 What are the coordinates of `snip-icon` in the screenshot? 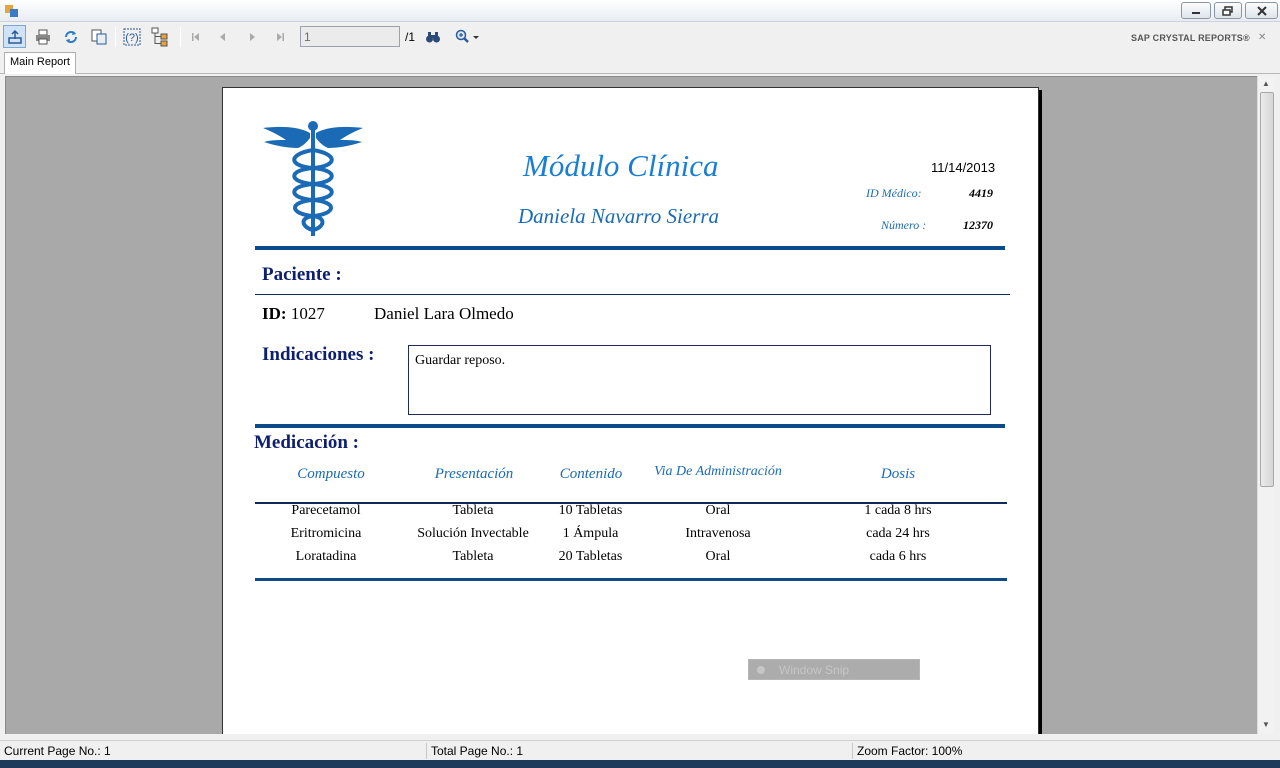 It's located at (761, 670).